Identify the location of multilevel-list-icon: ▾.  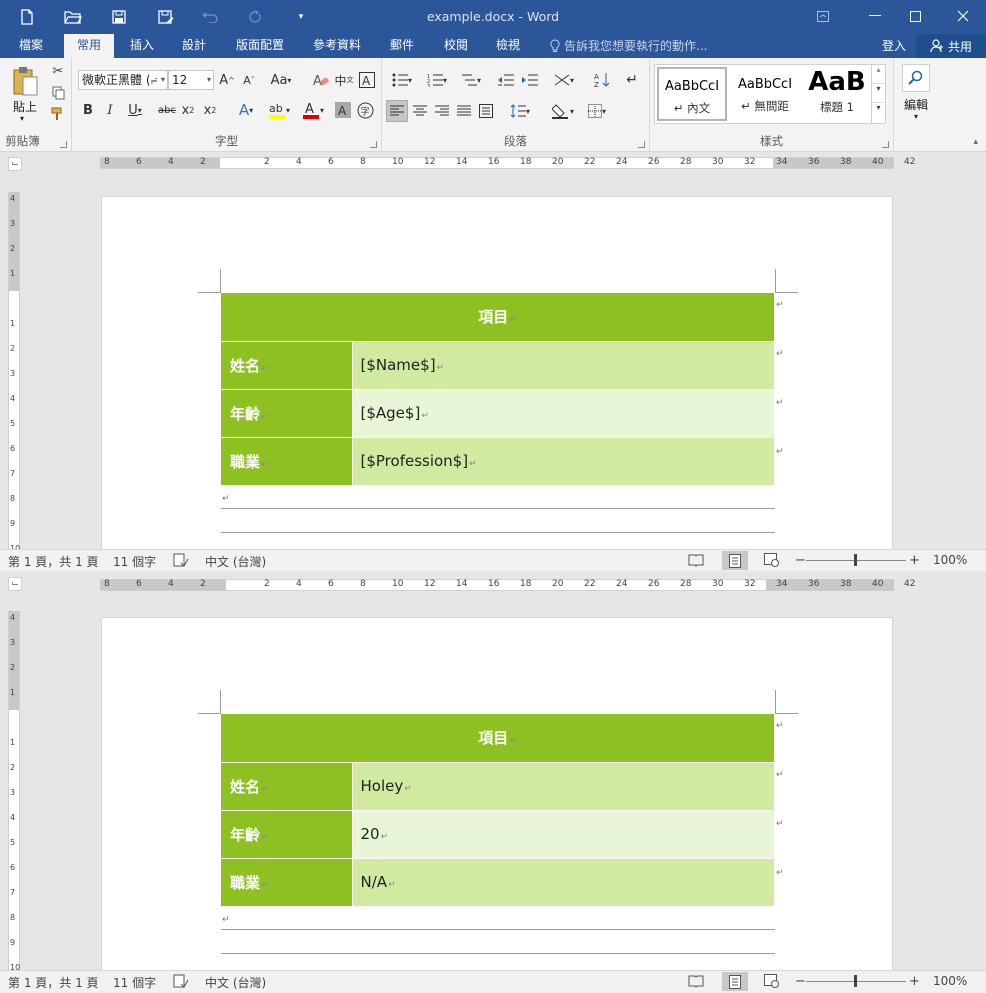
(471, 80).